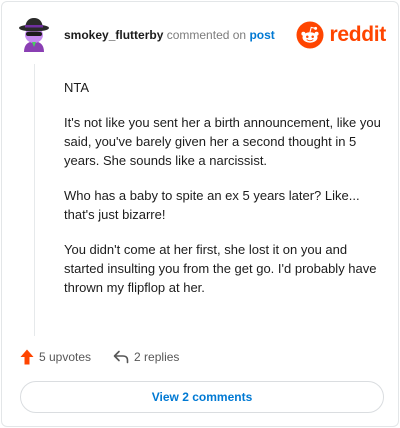 The width and height of the screenshot is (400, 428). Describe the element at coordinates (34, 200) in the screenshot. I see `thread-line` at that location.